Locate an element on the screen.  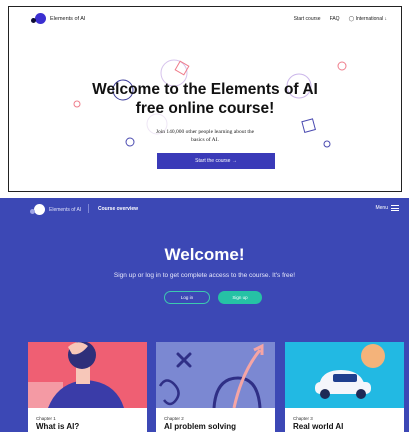
login-button: Log in is located at coordinates (187, 297).